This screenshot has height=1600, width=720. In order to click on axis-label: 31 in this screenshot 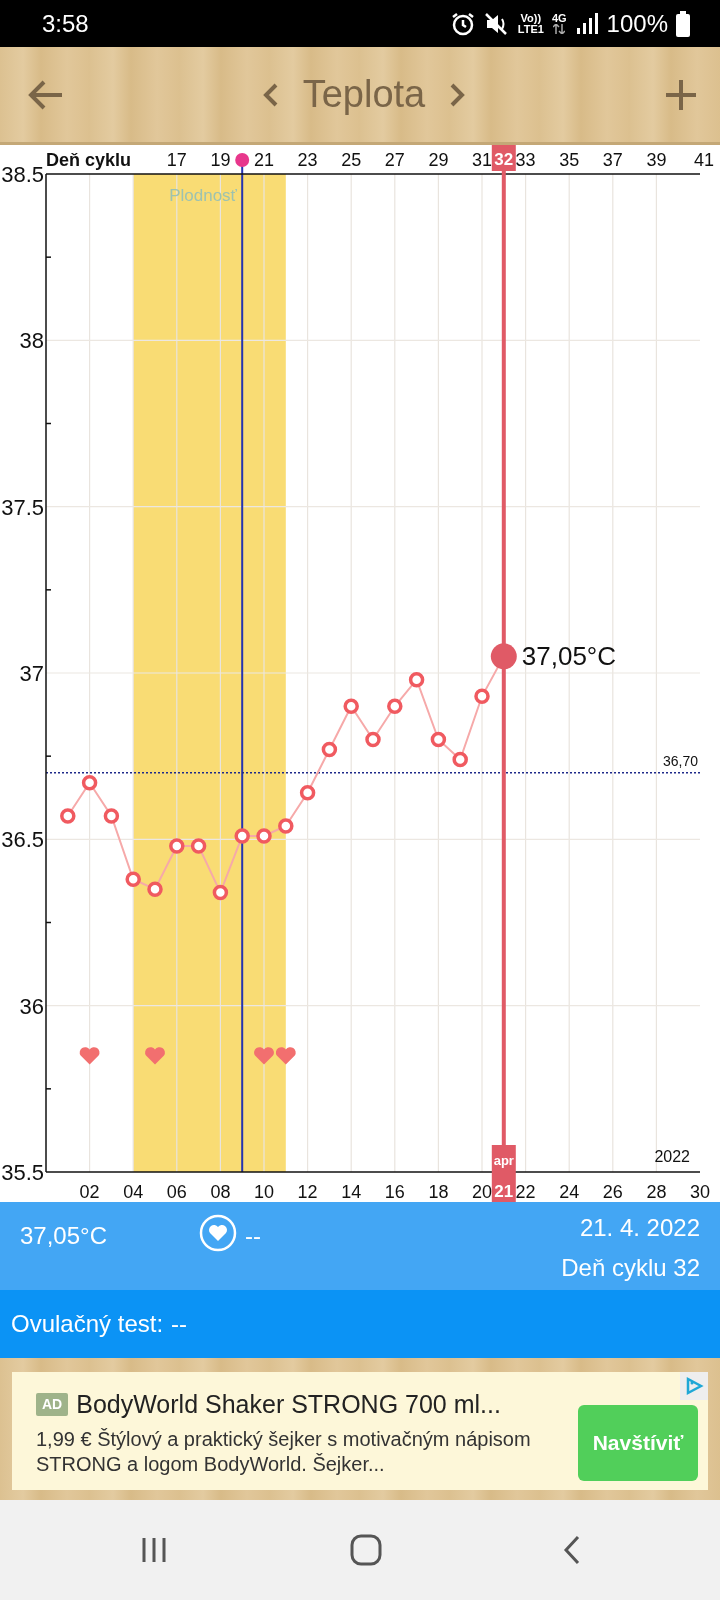, I will do `click(482, 160)`.